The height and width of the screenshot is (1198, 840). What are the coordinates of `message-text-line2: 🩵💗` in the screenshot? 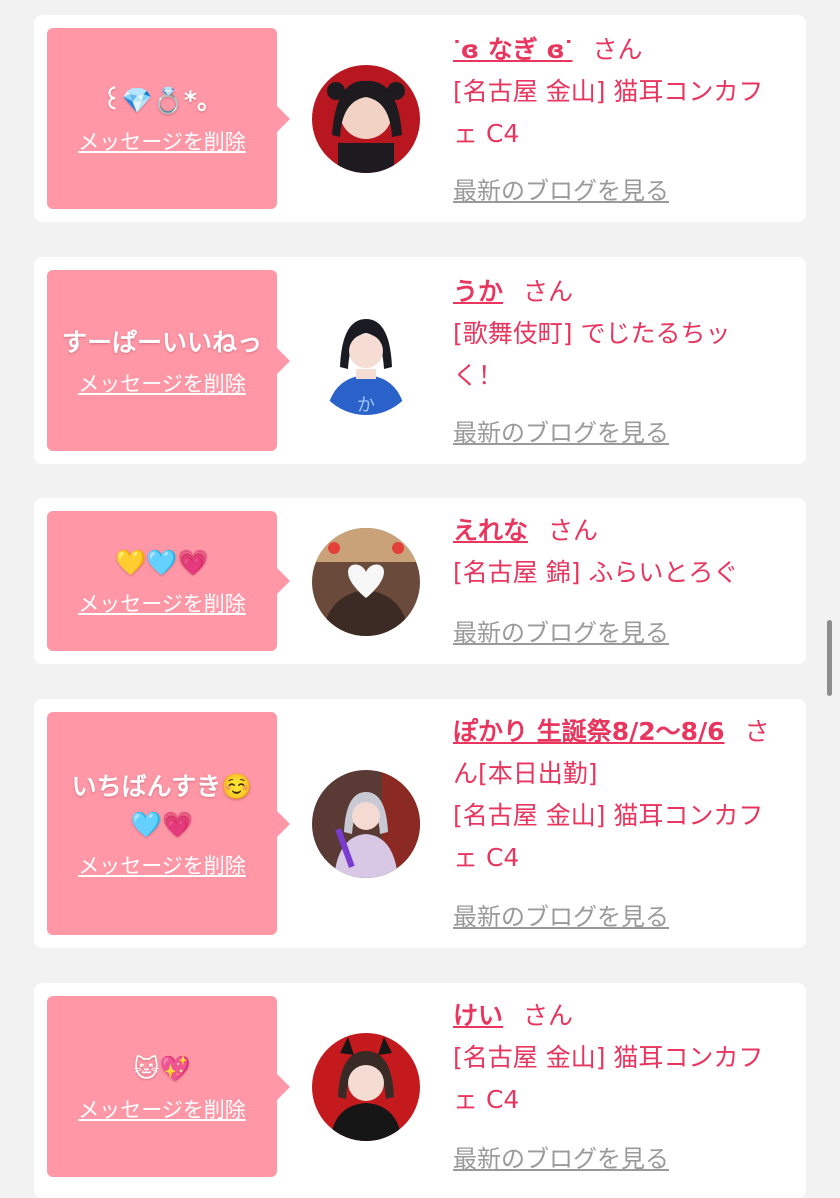 It's located at (162, 824).